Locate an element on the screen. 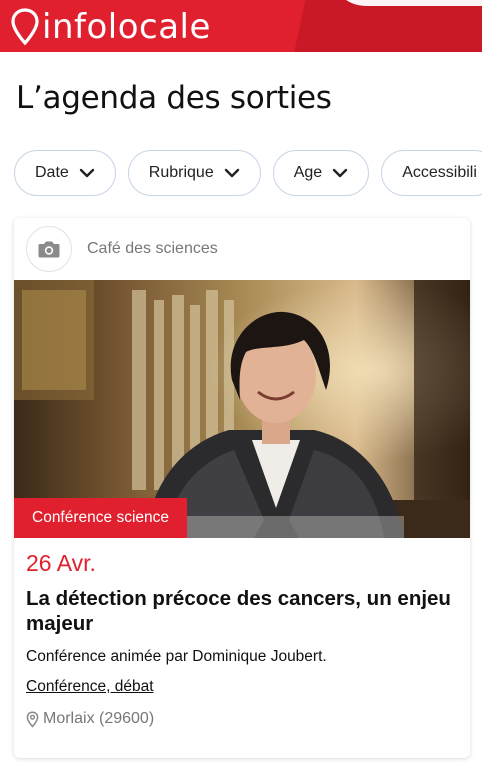  filter-date-button: Date is located at coordinates (65, 173).